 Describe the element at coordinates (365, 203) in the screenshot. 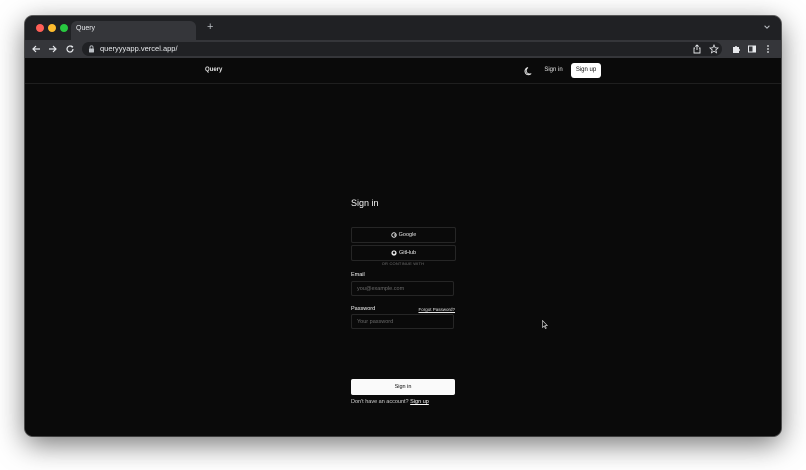

I see `form-title: Sign in` at that location.